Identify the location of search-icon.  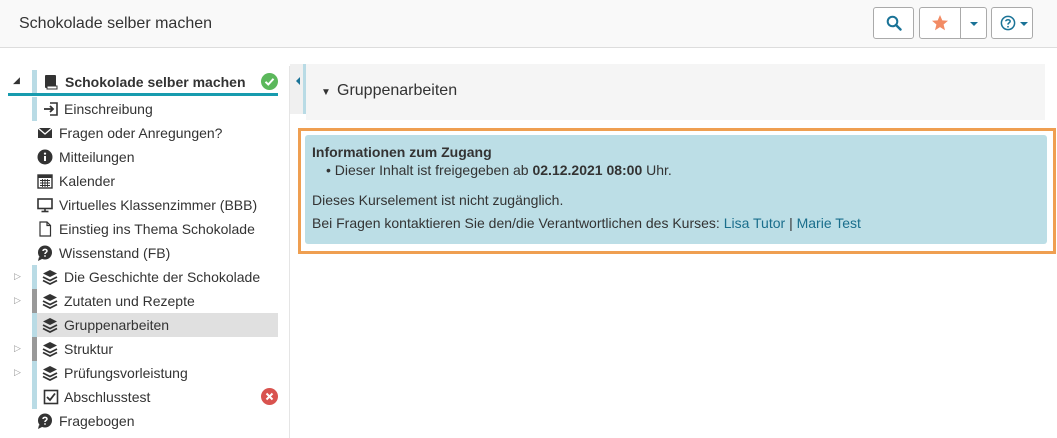
(894, 23).